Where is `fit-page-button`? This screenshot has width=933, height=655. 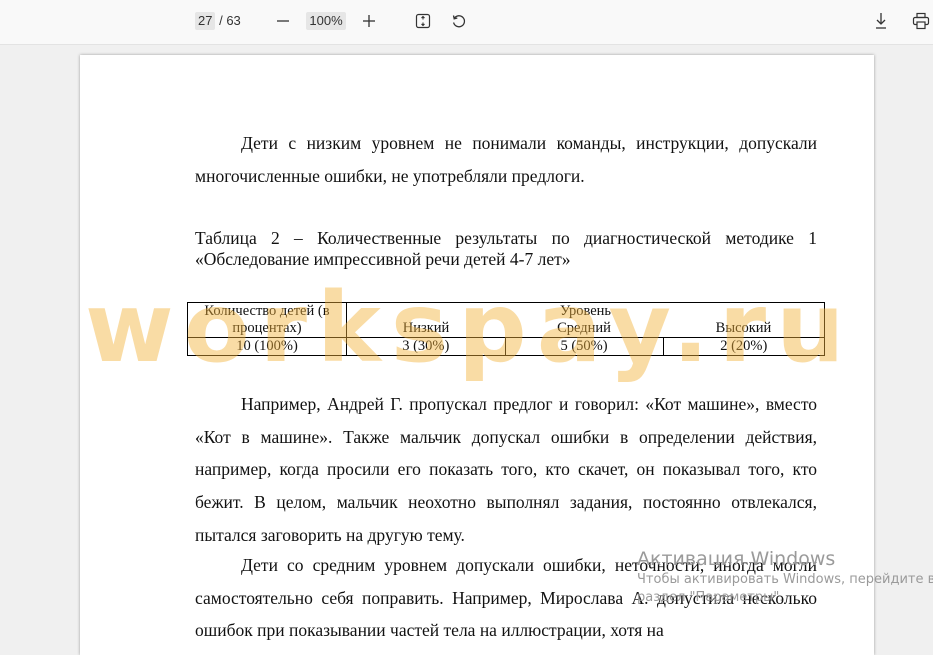 fit-page-button is located at coordinates (423, 21).